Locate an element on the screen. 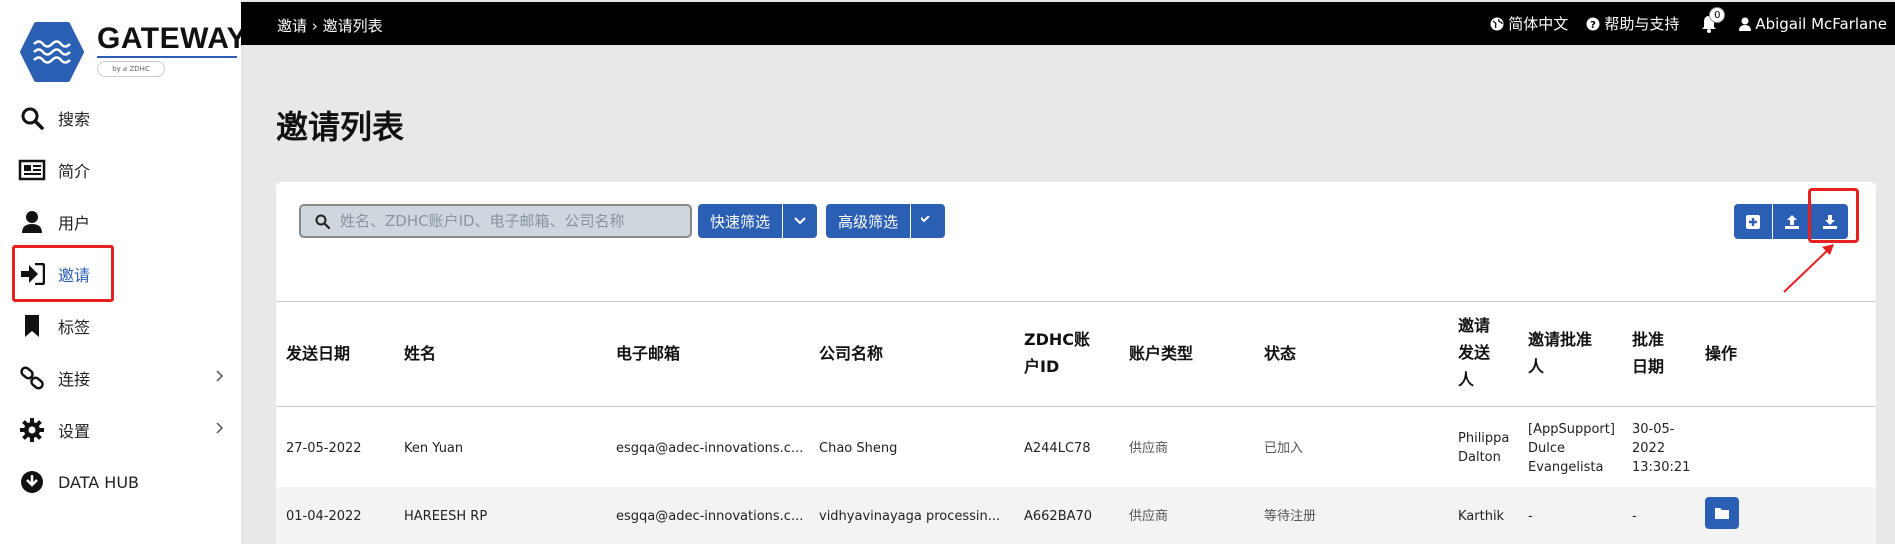 The height and width of the screenshot is (544, 1895). quick-filter-dropdown: 快速筛选 is located at coordinates (758, 221).